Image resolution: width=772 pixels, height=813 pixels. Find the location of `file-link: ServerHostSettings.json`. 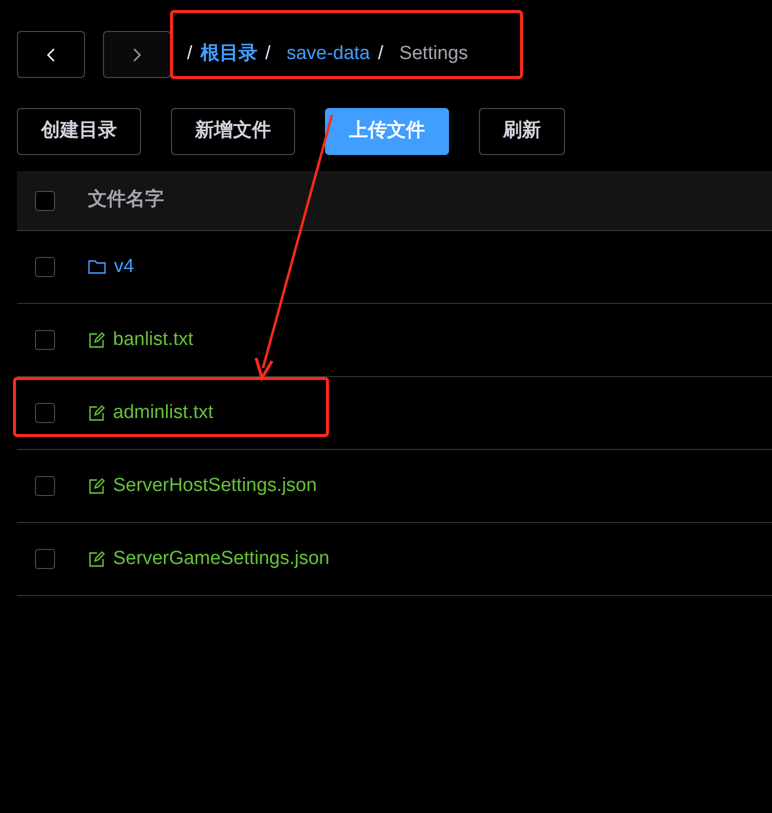

file-link: ServerHostSettings.json is located at coordinates (215, 486).